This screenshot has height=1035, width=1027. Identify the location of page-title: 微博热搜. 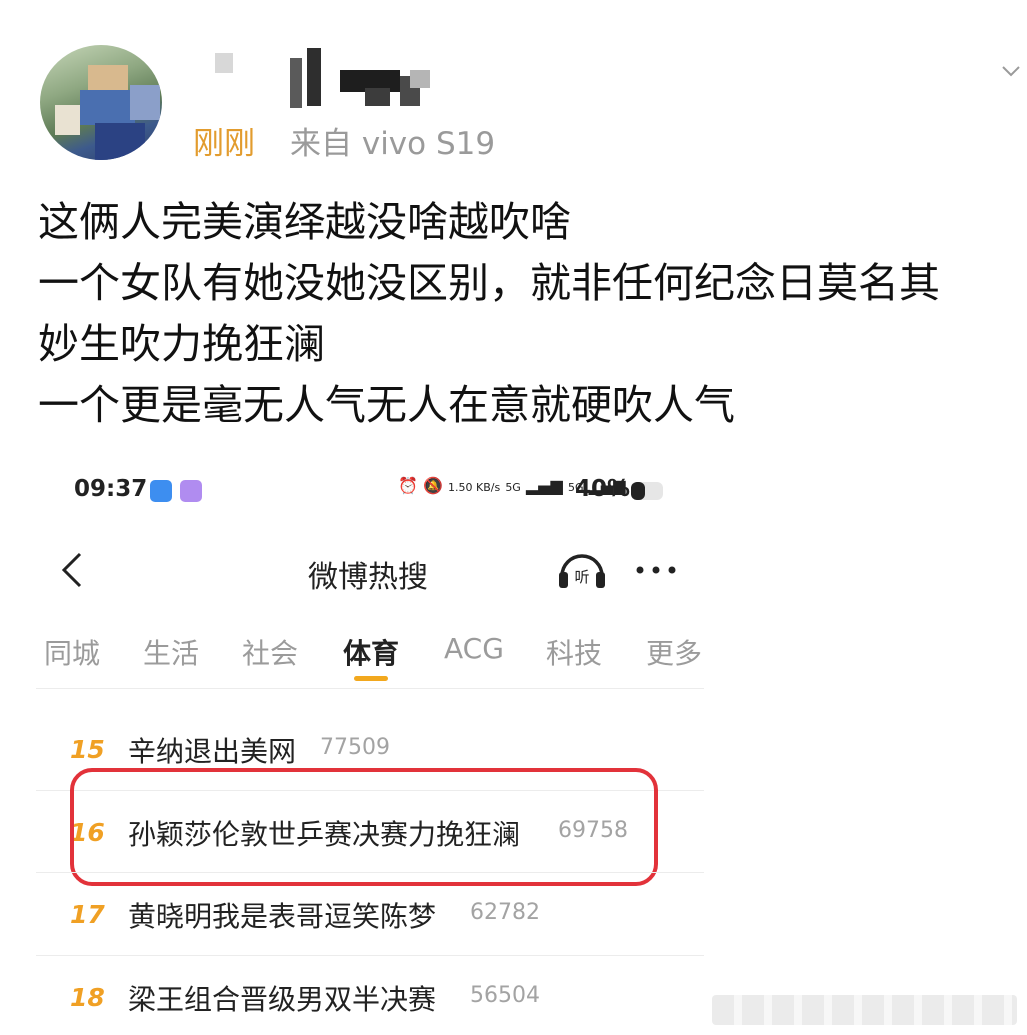
(368, 577).